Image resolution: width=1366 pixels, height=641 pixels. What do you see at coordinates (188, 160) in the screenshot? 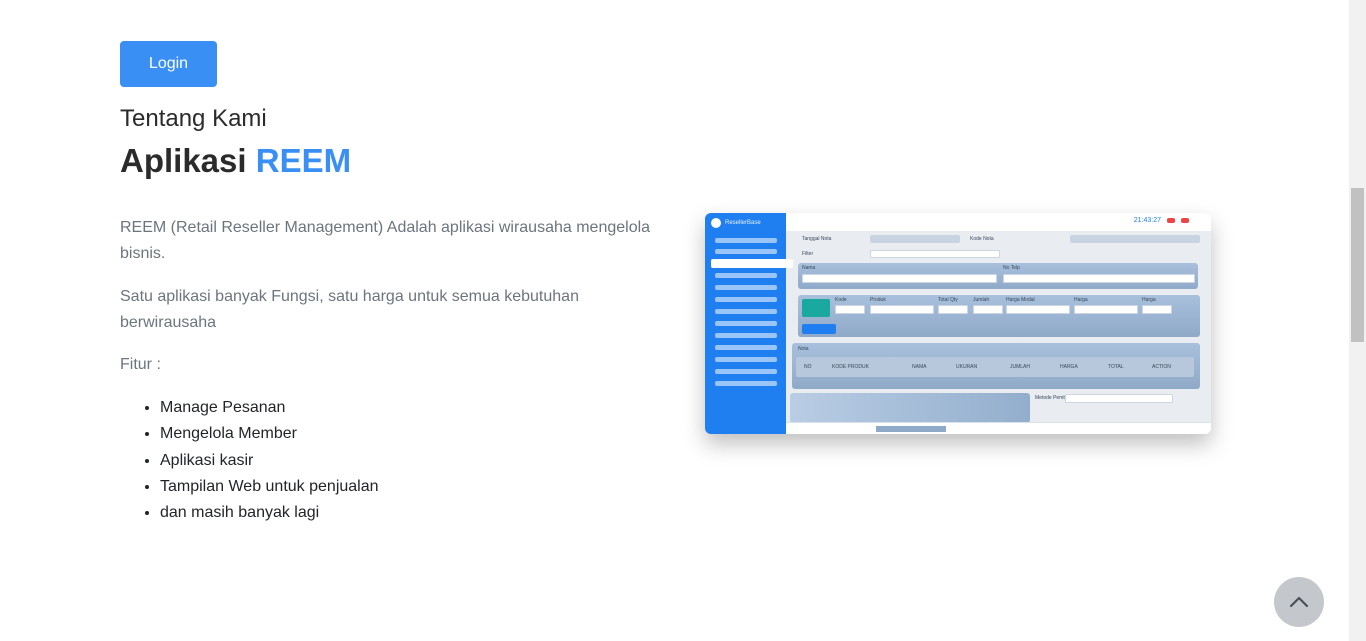
I see `title-prefix: Aplikasi` at bounding box center [188, 160].